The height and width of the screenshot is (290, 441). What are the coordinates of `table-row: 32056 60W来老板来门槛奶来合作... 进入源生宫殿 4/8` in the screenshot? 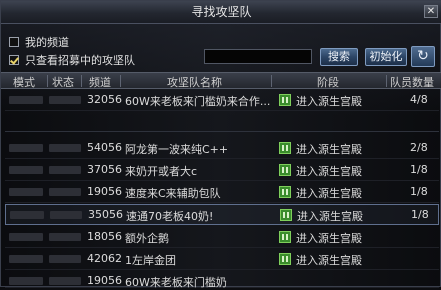 It's located at (222, 100).